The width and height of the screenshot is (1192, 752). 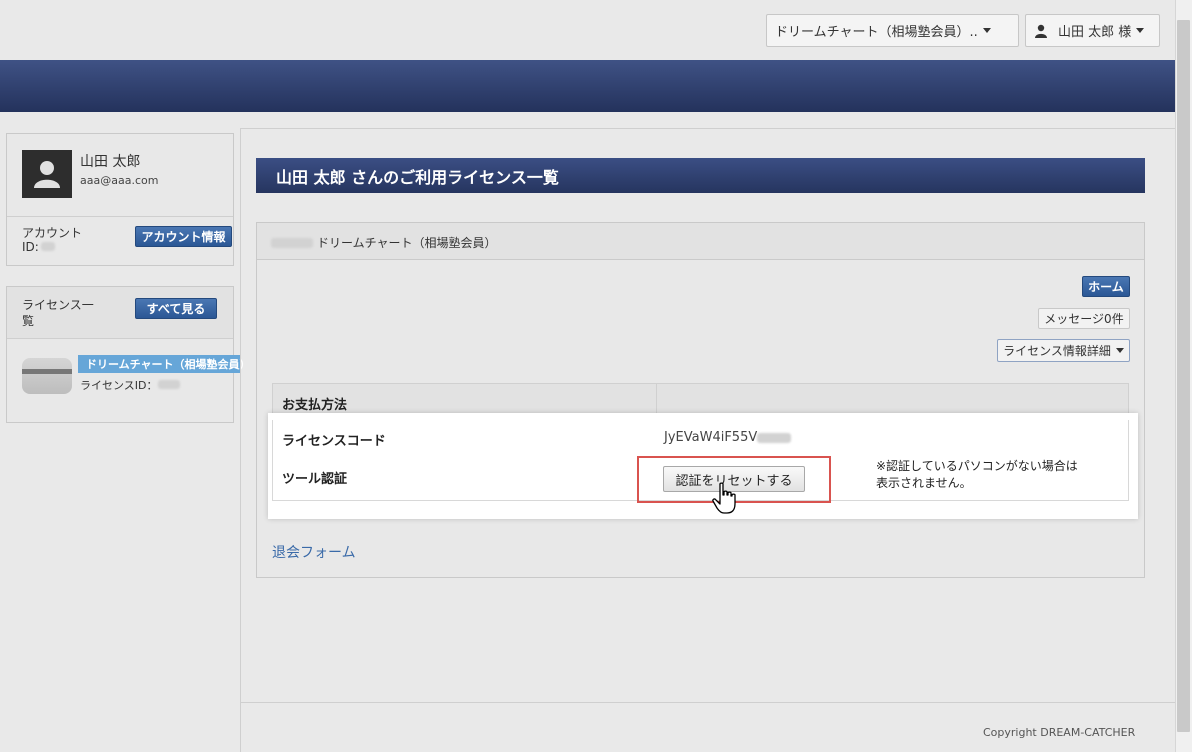 What do you see at coordinates (1057, 351) in the screenshot?
I see `license-detail-button-label: ライセンス情報詳細` at bounding box center [1057, 351].